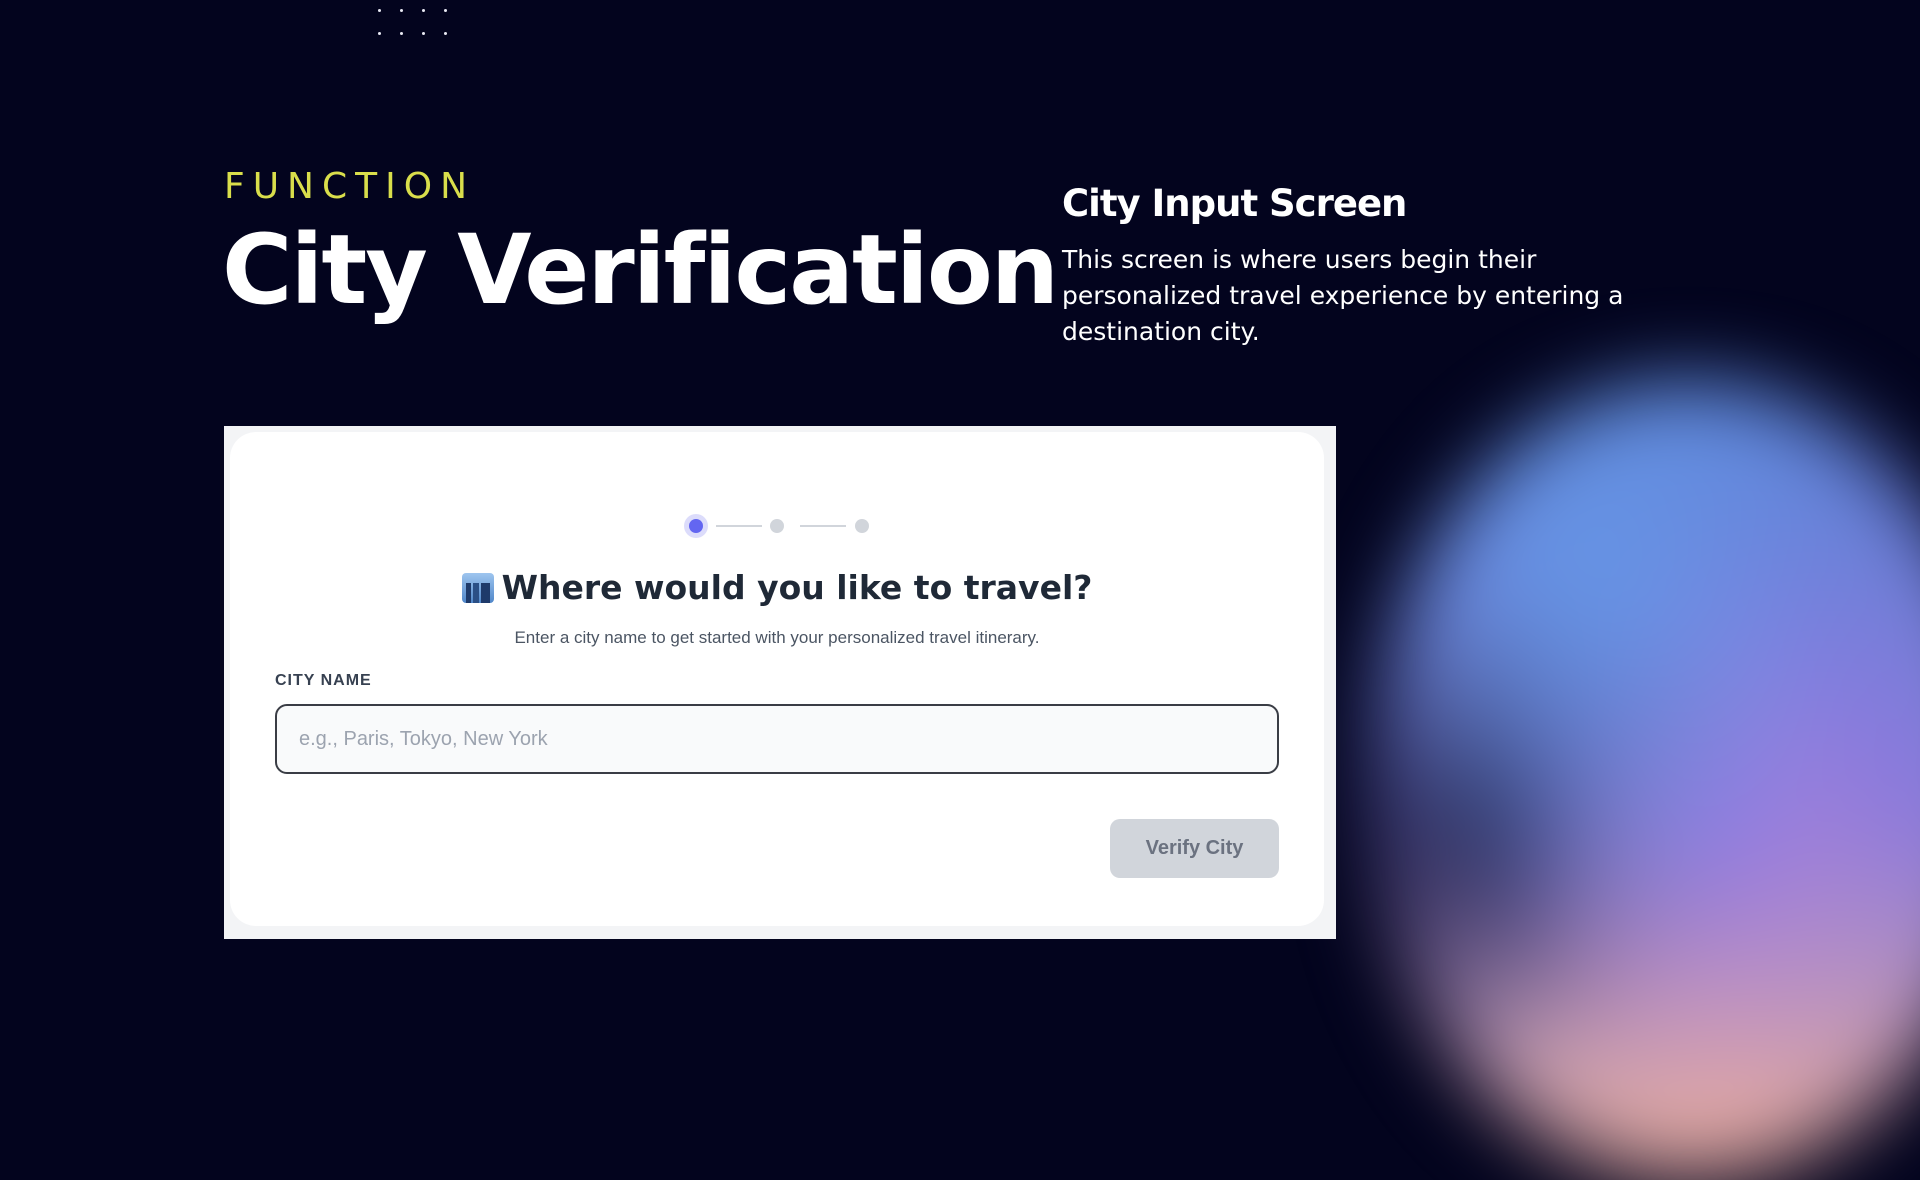 The width and height of the screenshot is (1920, 1180). Describe the element at coordinates (477, 588) in the screenshot. I see `cityscape-icon` at that location.